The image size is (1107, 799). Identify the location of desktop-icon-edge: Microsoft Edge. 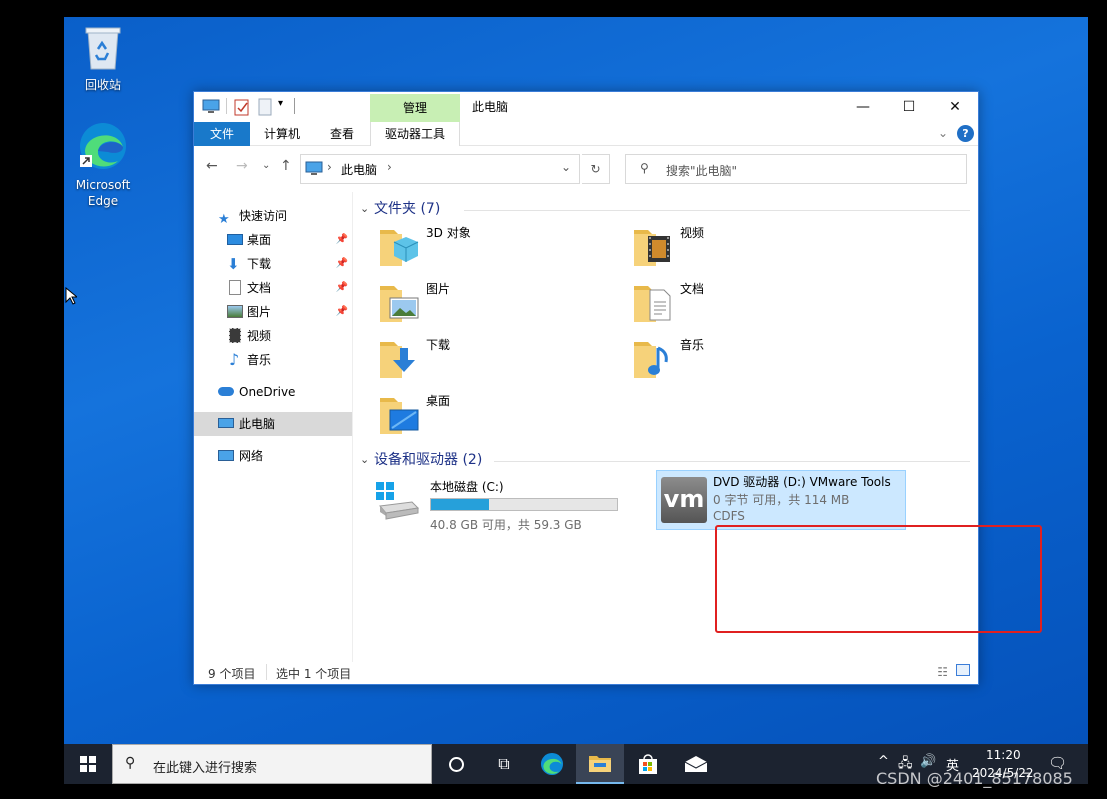
(103, 165).